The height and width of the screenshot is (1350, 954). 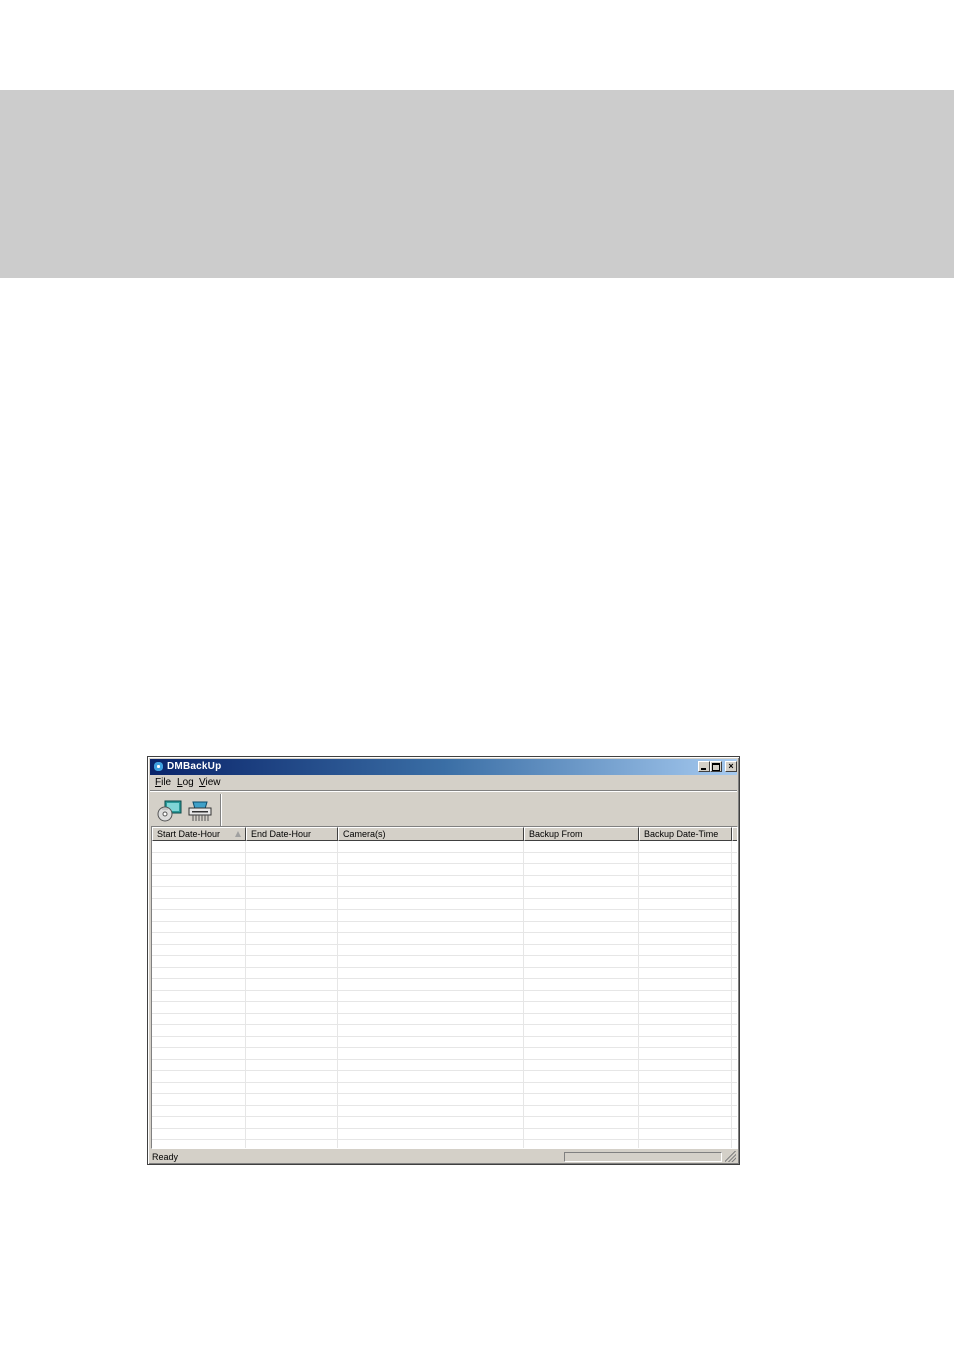 What do you see at coordinates (443, 1156) in the screenshot?
I see `status-bar: Ready` at bounding box center [443, 1156].